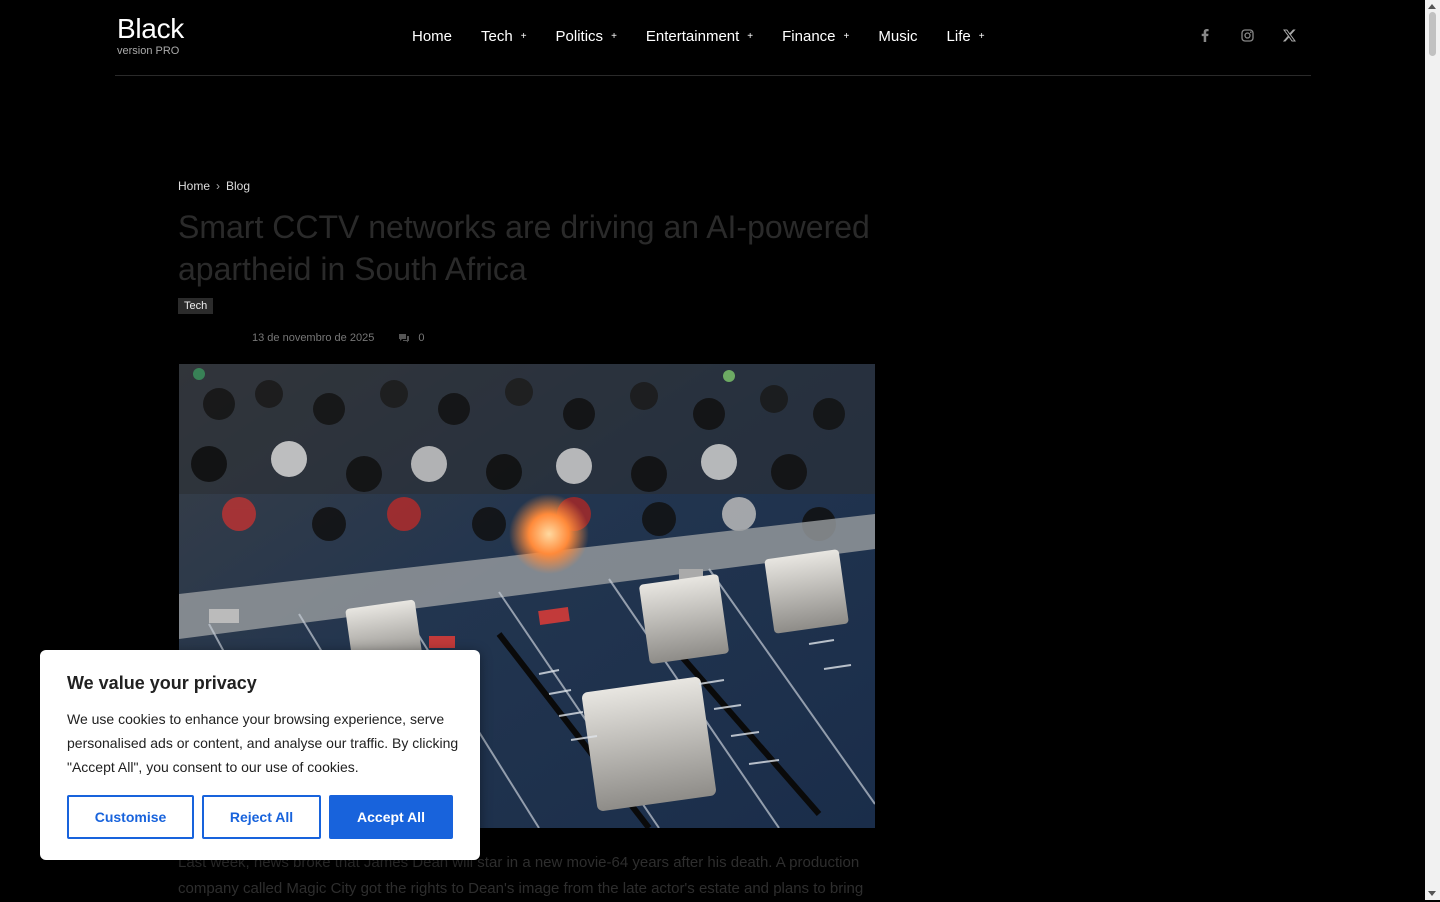 The image size is (1440, 902). I want to click on breadcrumb: Home › Blog, so click(214, 186).